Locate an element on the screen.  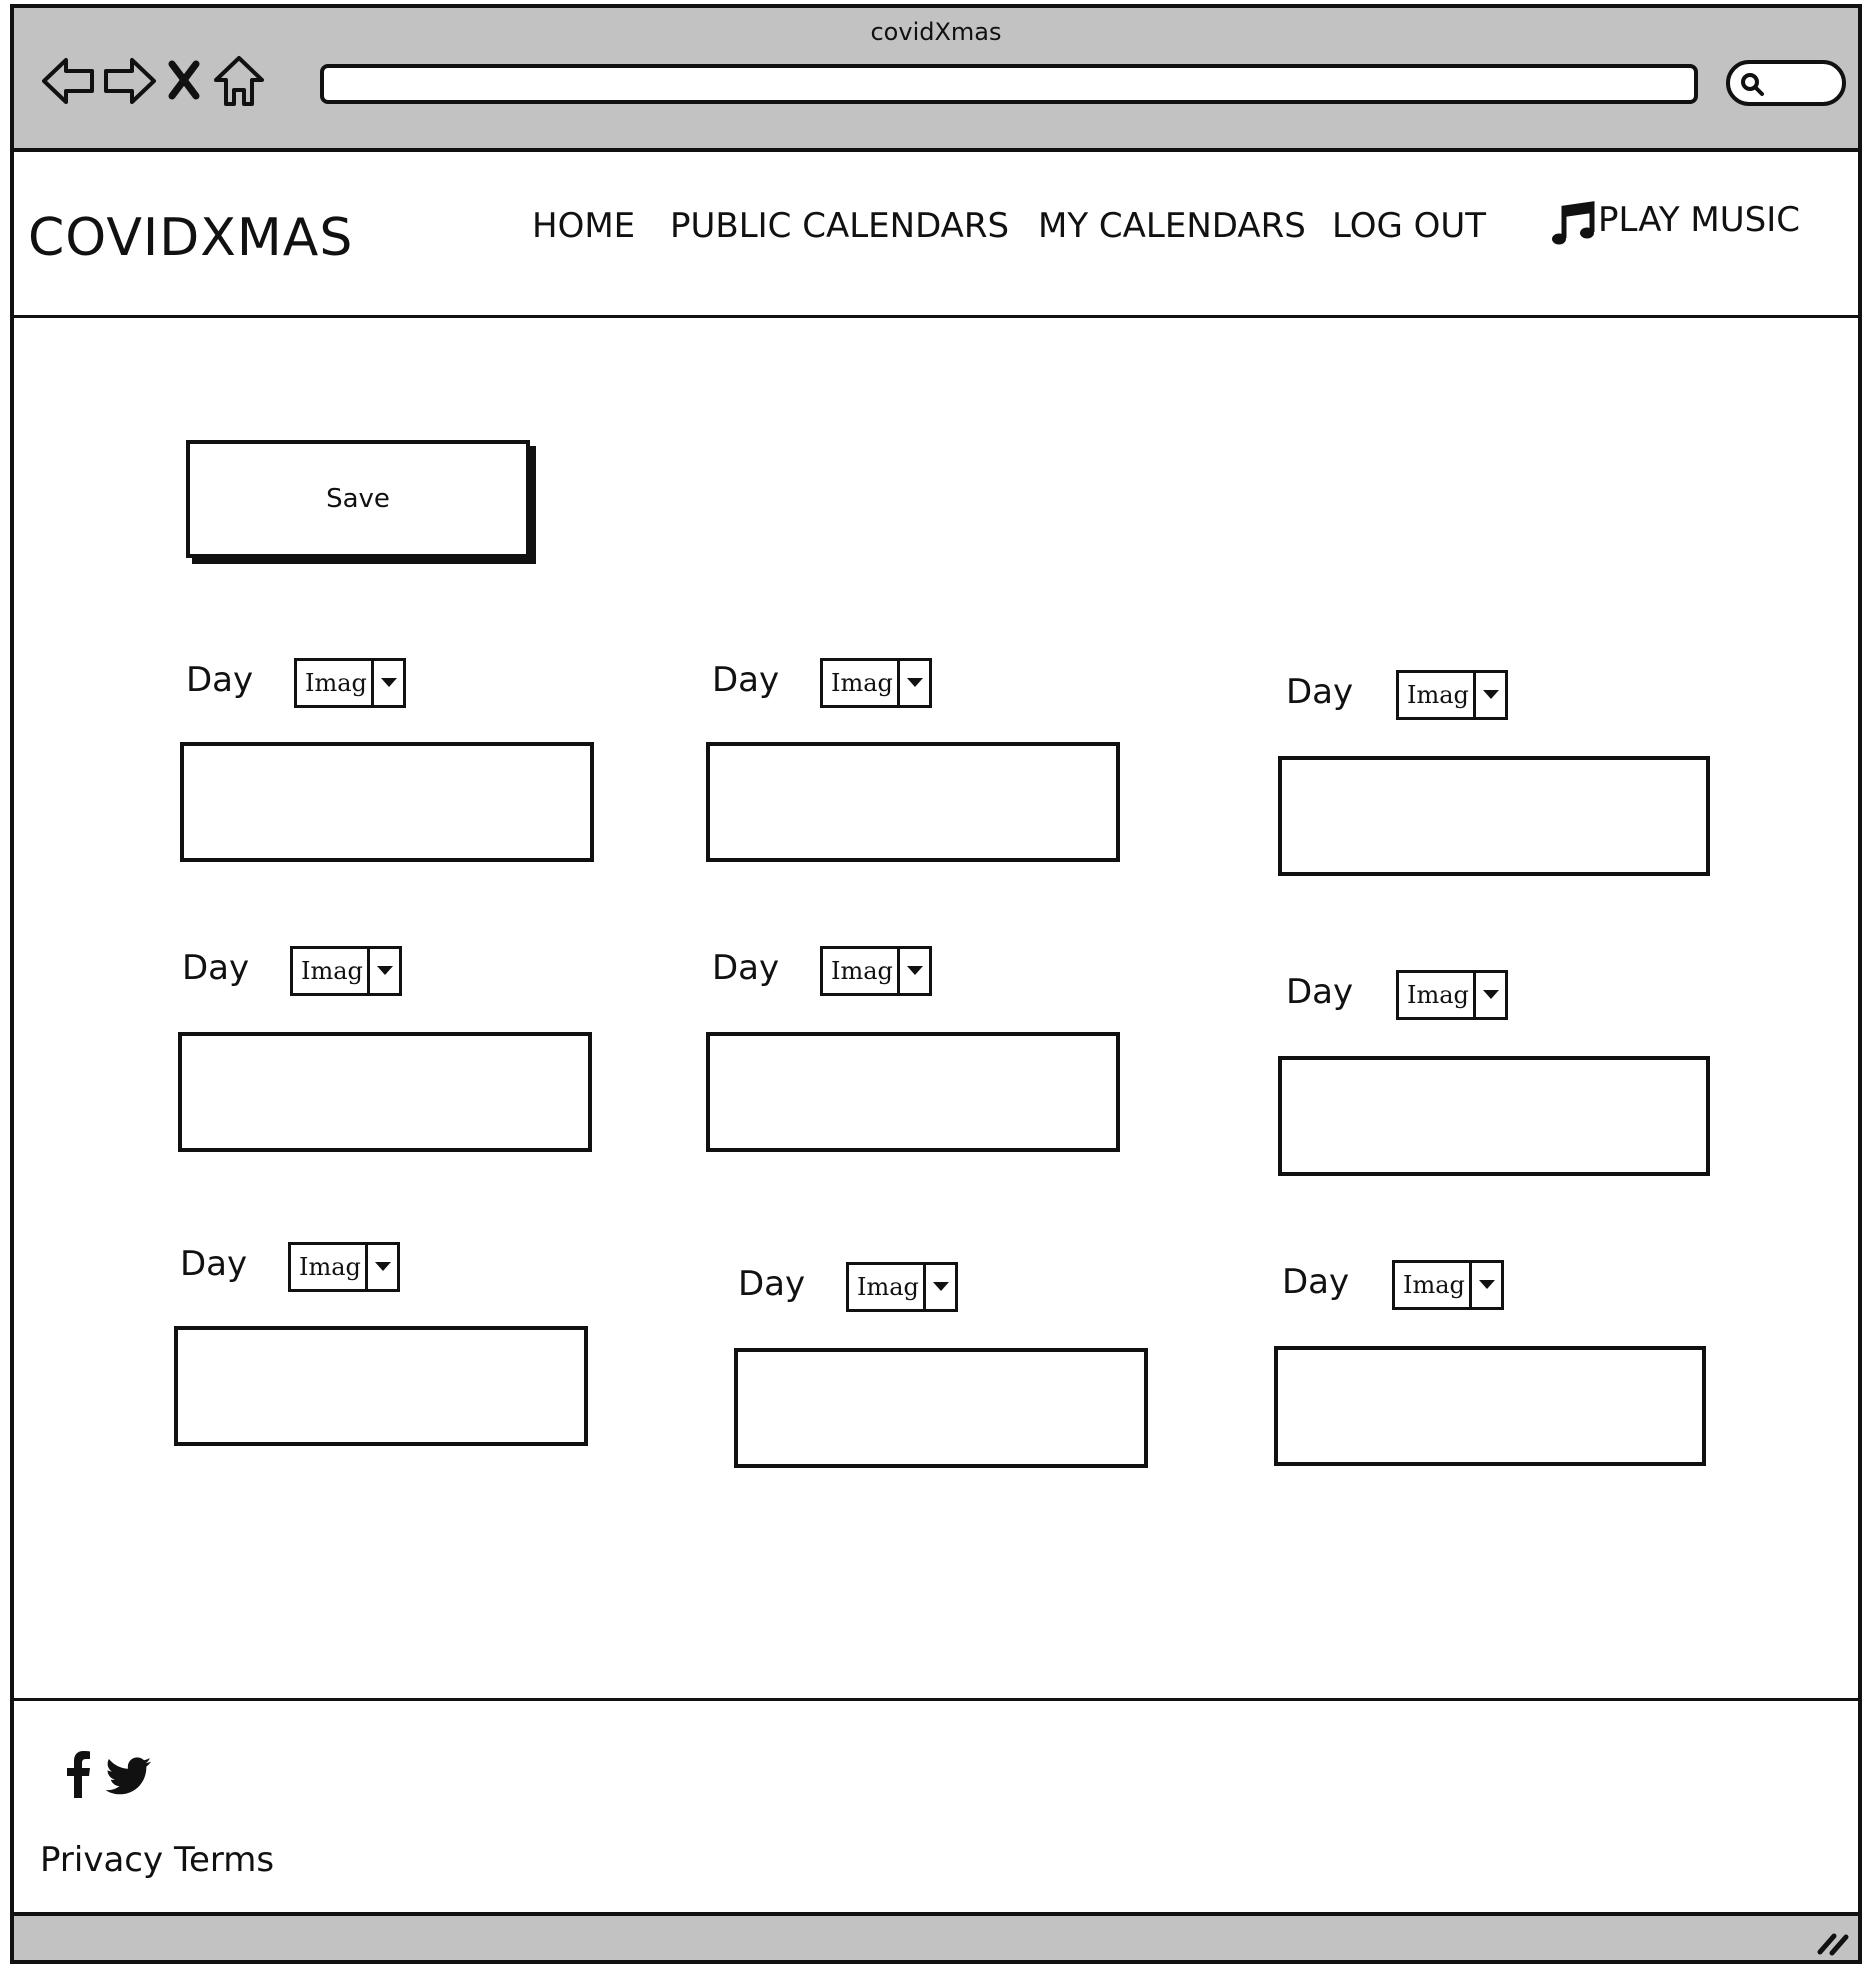
forward-arrow-icon is located at coordinates (129, 81).